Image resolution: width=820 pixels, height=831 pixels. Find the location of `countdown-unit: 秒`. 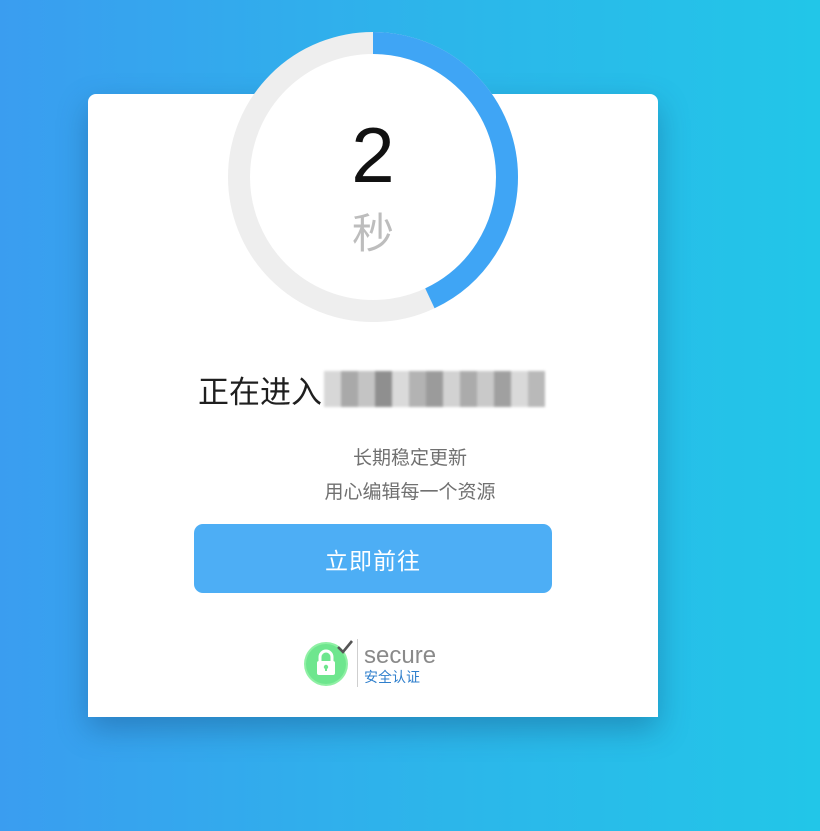

countdown-unit: 秒 is located at coordinates (372, 233).